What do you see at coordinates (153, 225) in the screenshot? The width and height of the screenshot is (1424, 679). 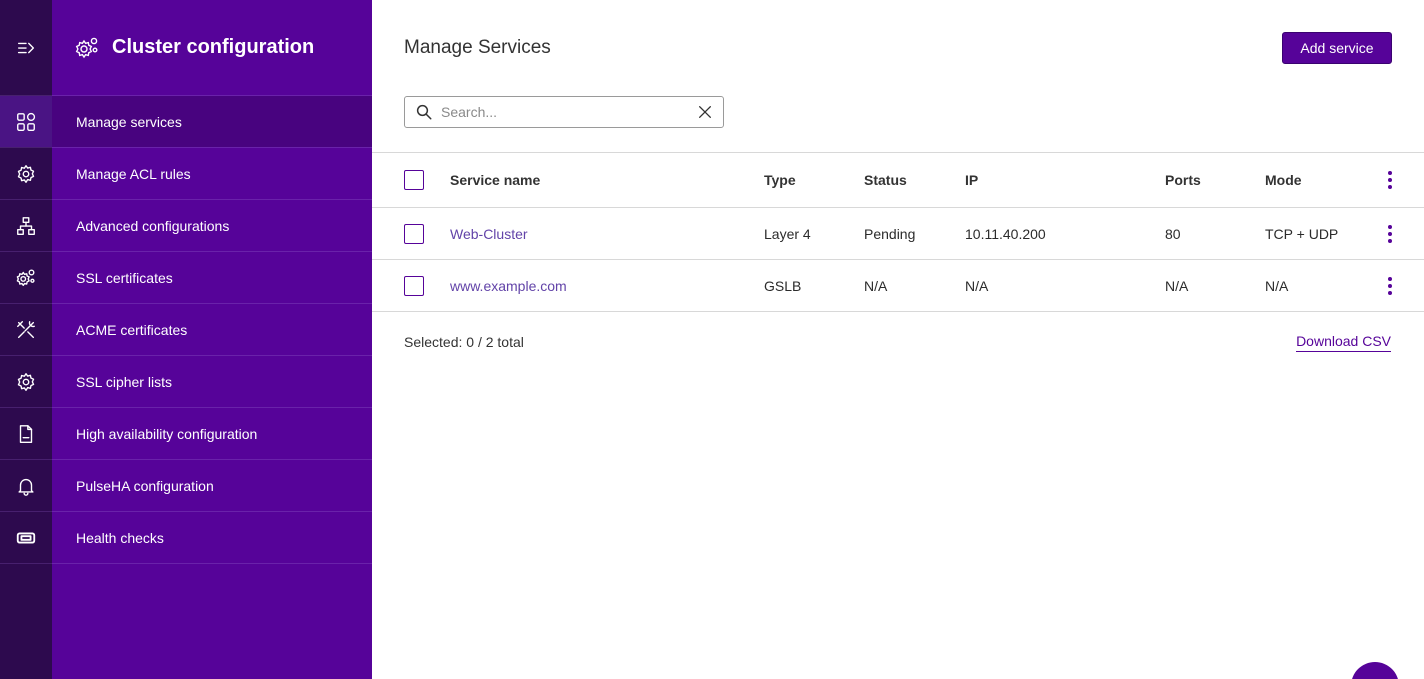 I see `sidebar-item-label: Advanced configurations` at bounding box center [153, 225].